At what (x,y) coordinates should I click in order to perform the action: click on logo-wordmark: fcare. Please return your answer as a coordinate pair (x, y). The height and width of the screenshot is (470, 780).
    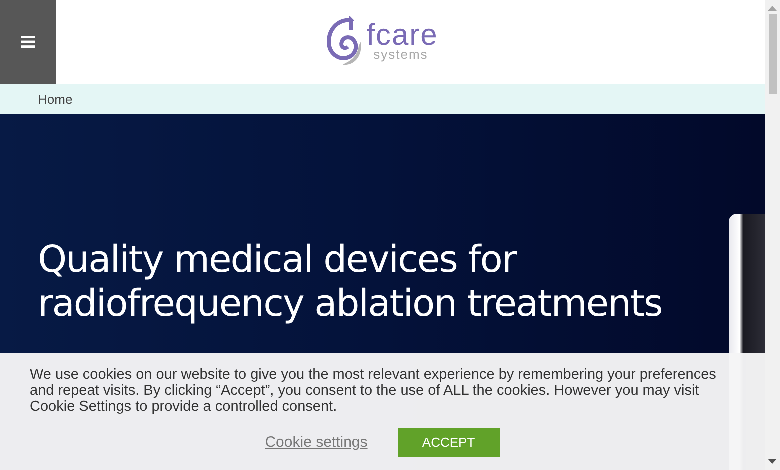
    Looking at the image, I should click on (402, 36).